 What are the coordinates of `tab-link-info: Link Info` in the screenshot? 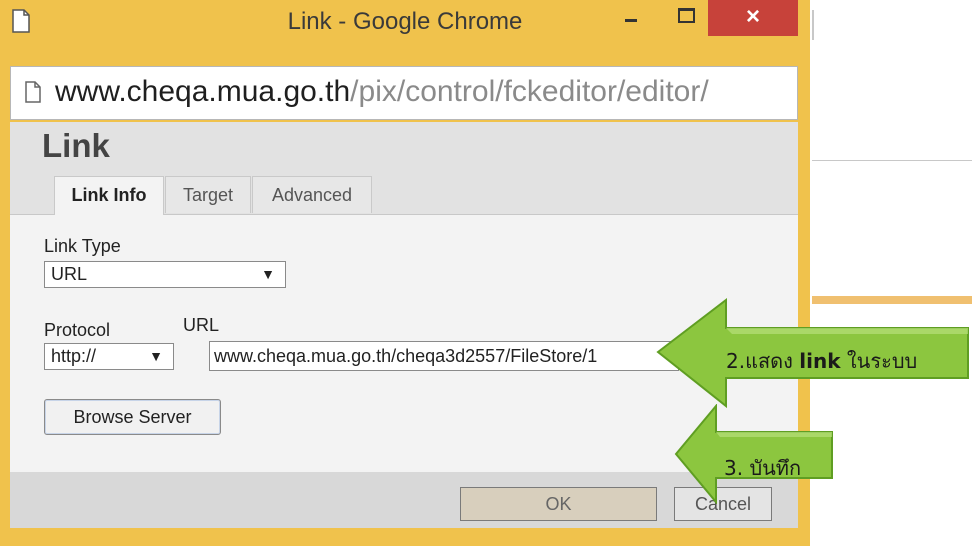 It's located at (109, 195).